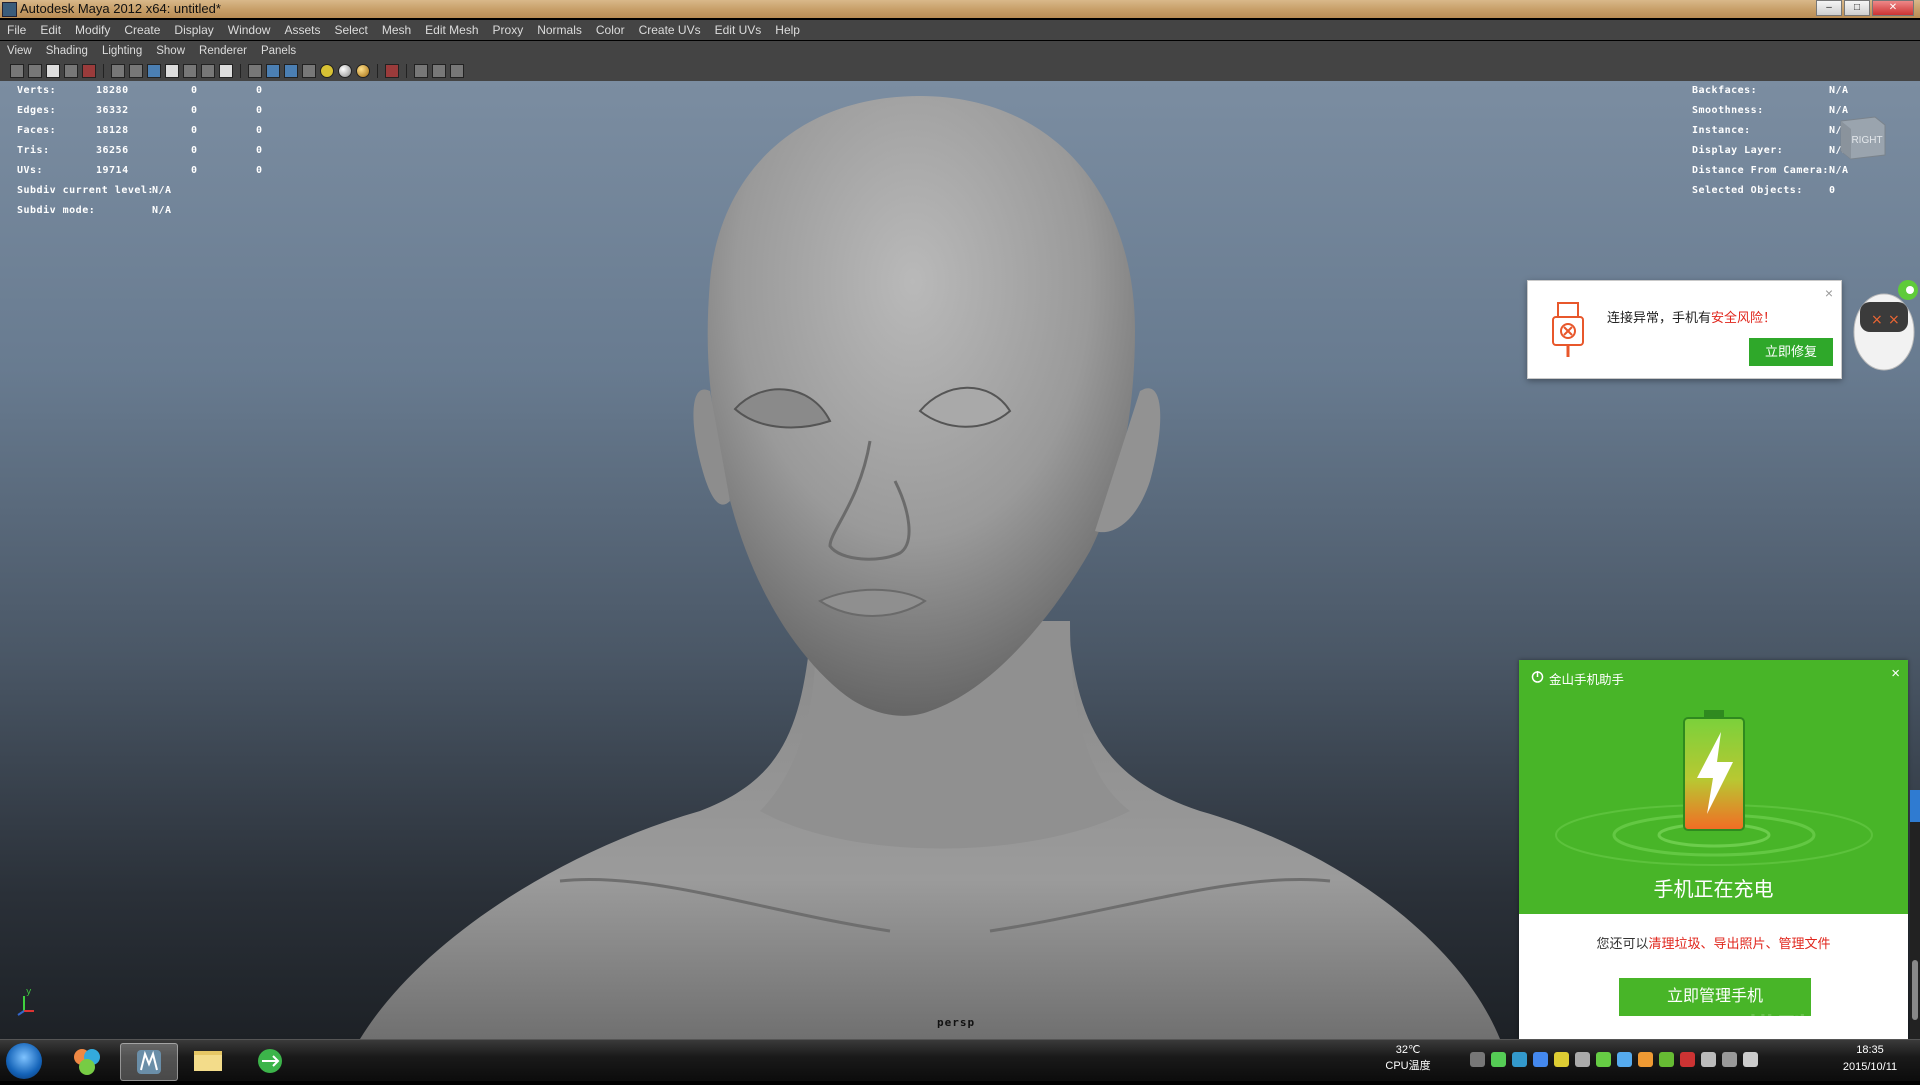  Describe the element at coordinates (89, 71) in the screenshot. I see `grease-pencil-icon` at that location.